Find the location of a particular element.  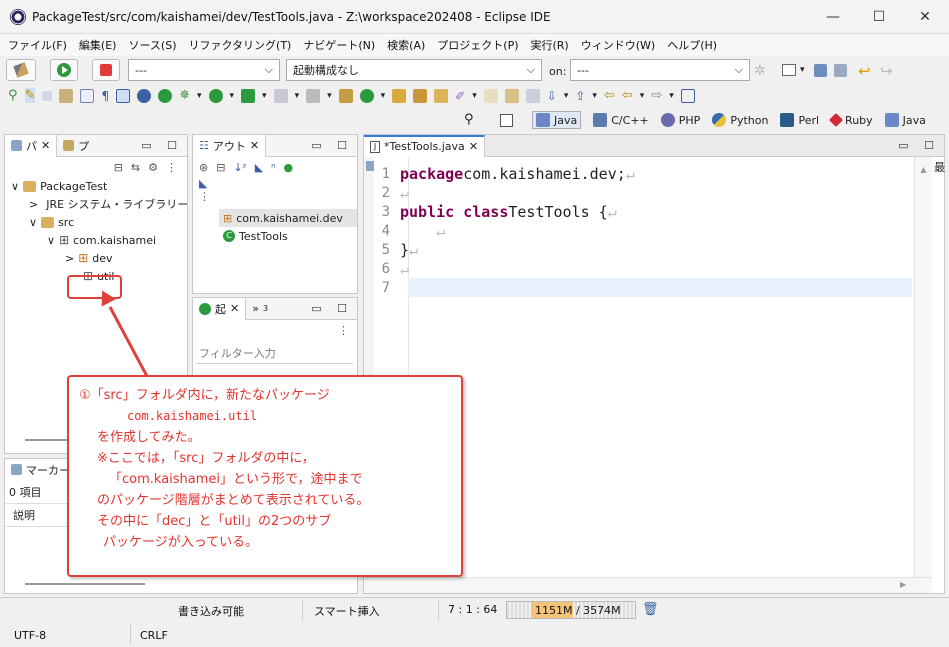

trash-icon: 🗑 is located at coordinates (650, 609).